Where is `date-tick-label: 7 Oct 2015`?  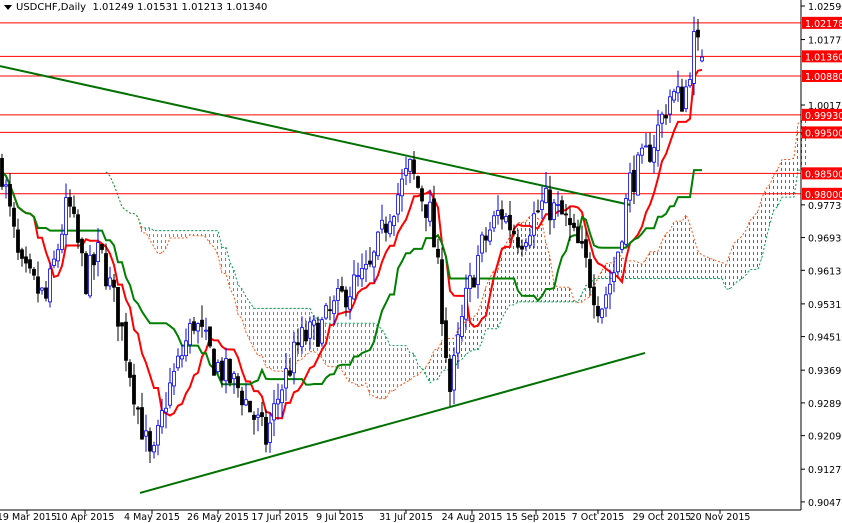 date-tick-label: 7 Oct 2015 is located at coordinates (598, 517).